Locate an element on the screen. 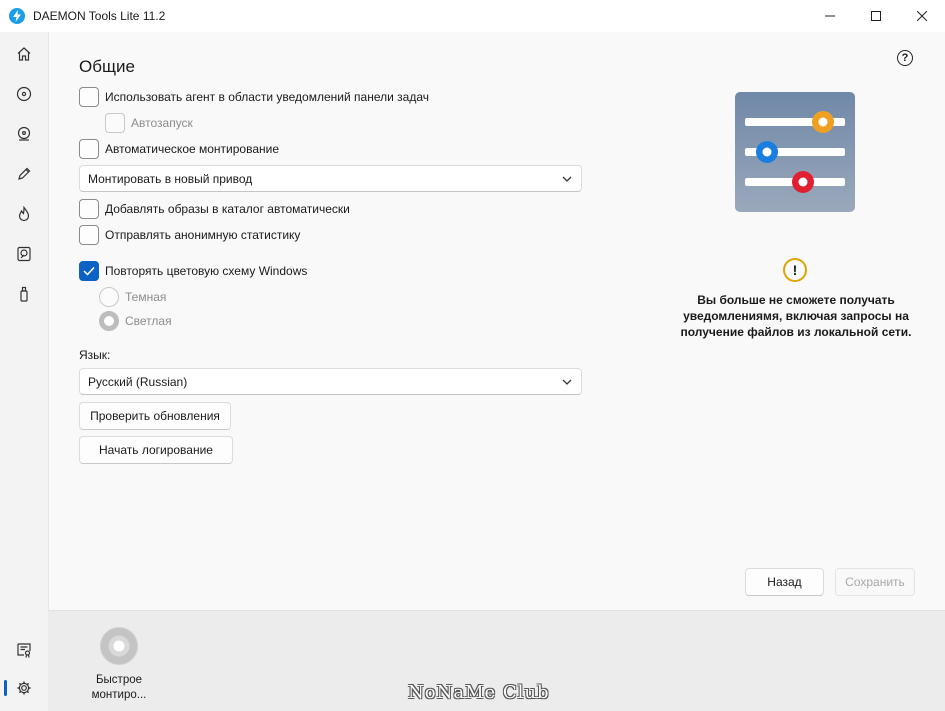 The height and width of the screenshot is (711, 945). quick-mount-disc-icon is located at coordinates (119, 646).